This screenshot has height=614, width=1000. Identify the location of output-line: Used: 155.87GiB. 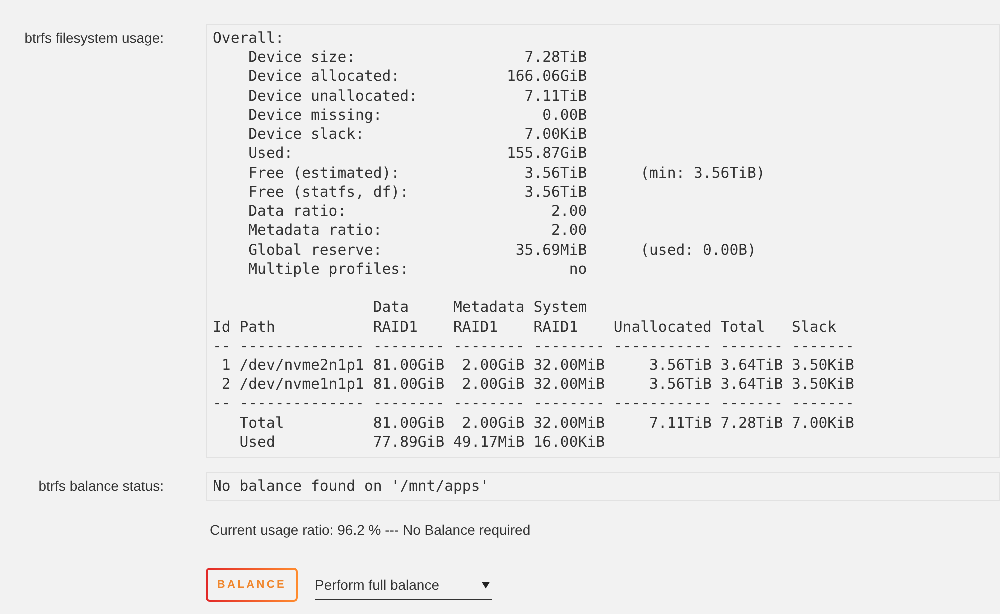
(418, 154).